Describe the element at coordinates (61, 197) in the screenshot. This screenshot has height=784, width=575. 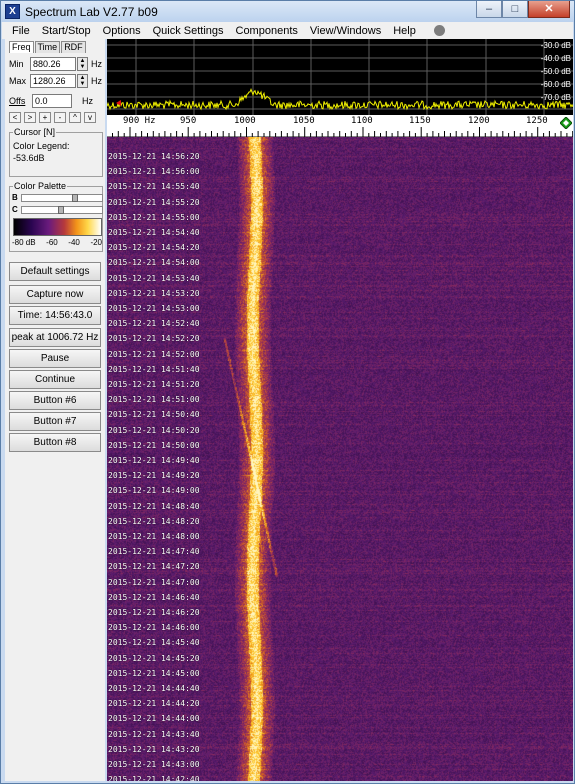
I see `brightness-slider` at that location.